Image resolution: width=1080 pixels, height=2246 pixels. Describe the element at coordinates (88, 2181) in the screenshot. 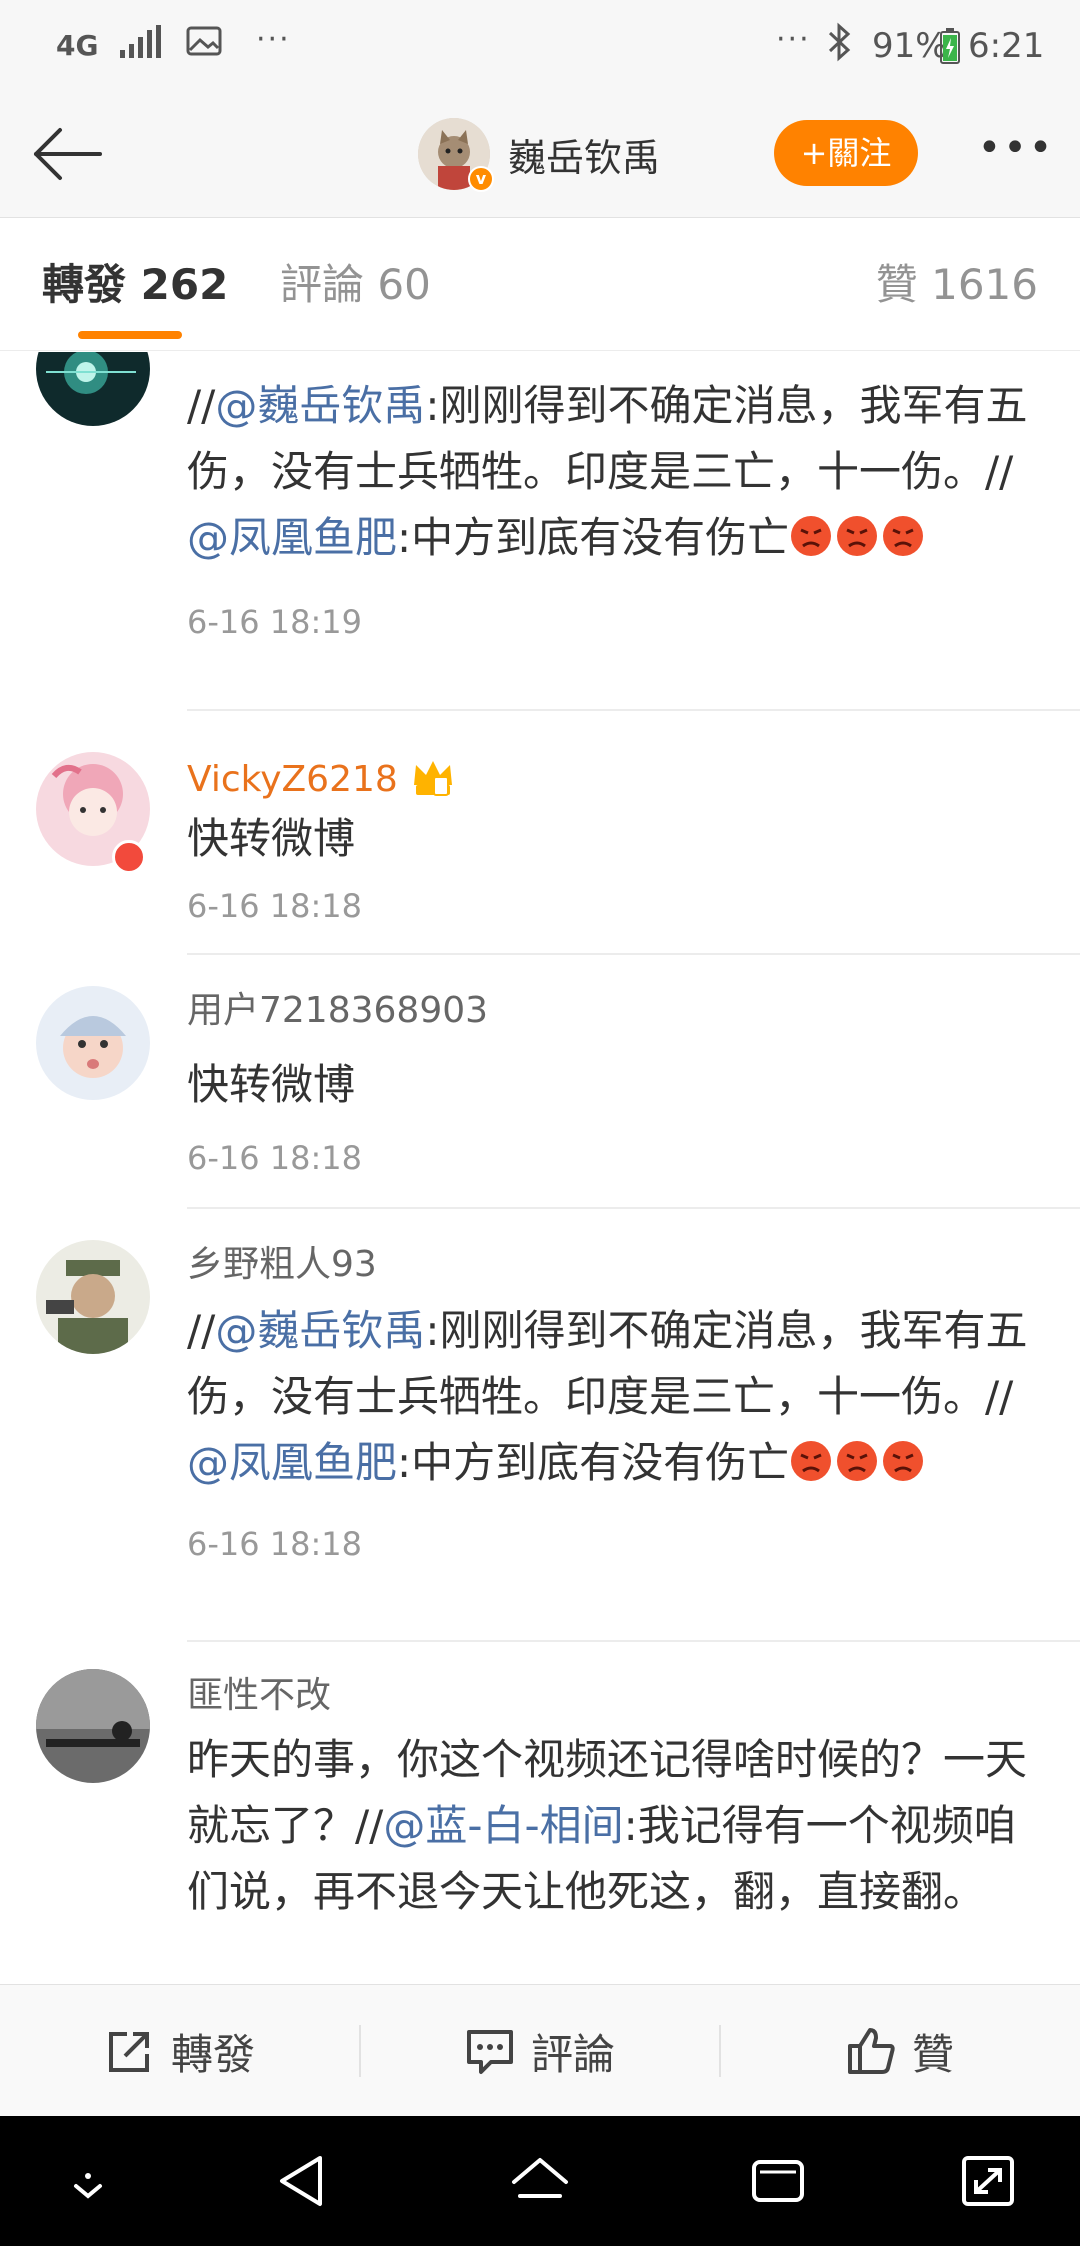

I see `chevron-down-icon` at that location.